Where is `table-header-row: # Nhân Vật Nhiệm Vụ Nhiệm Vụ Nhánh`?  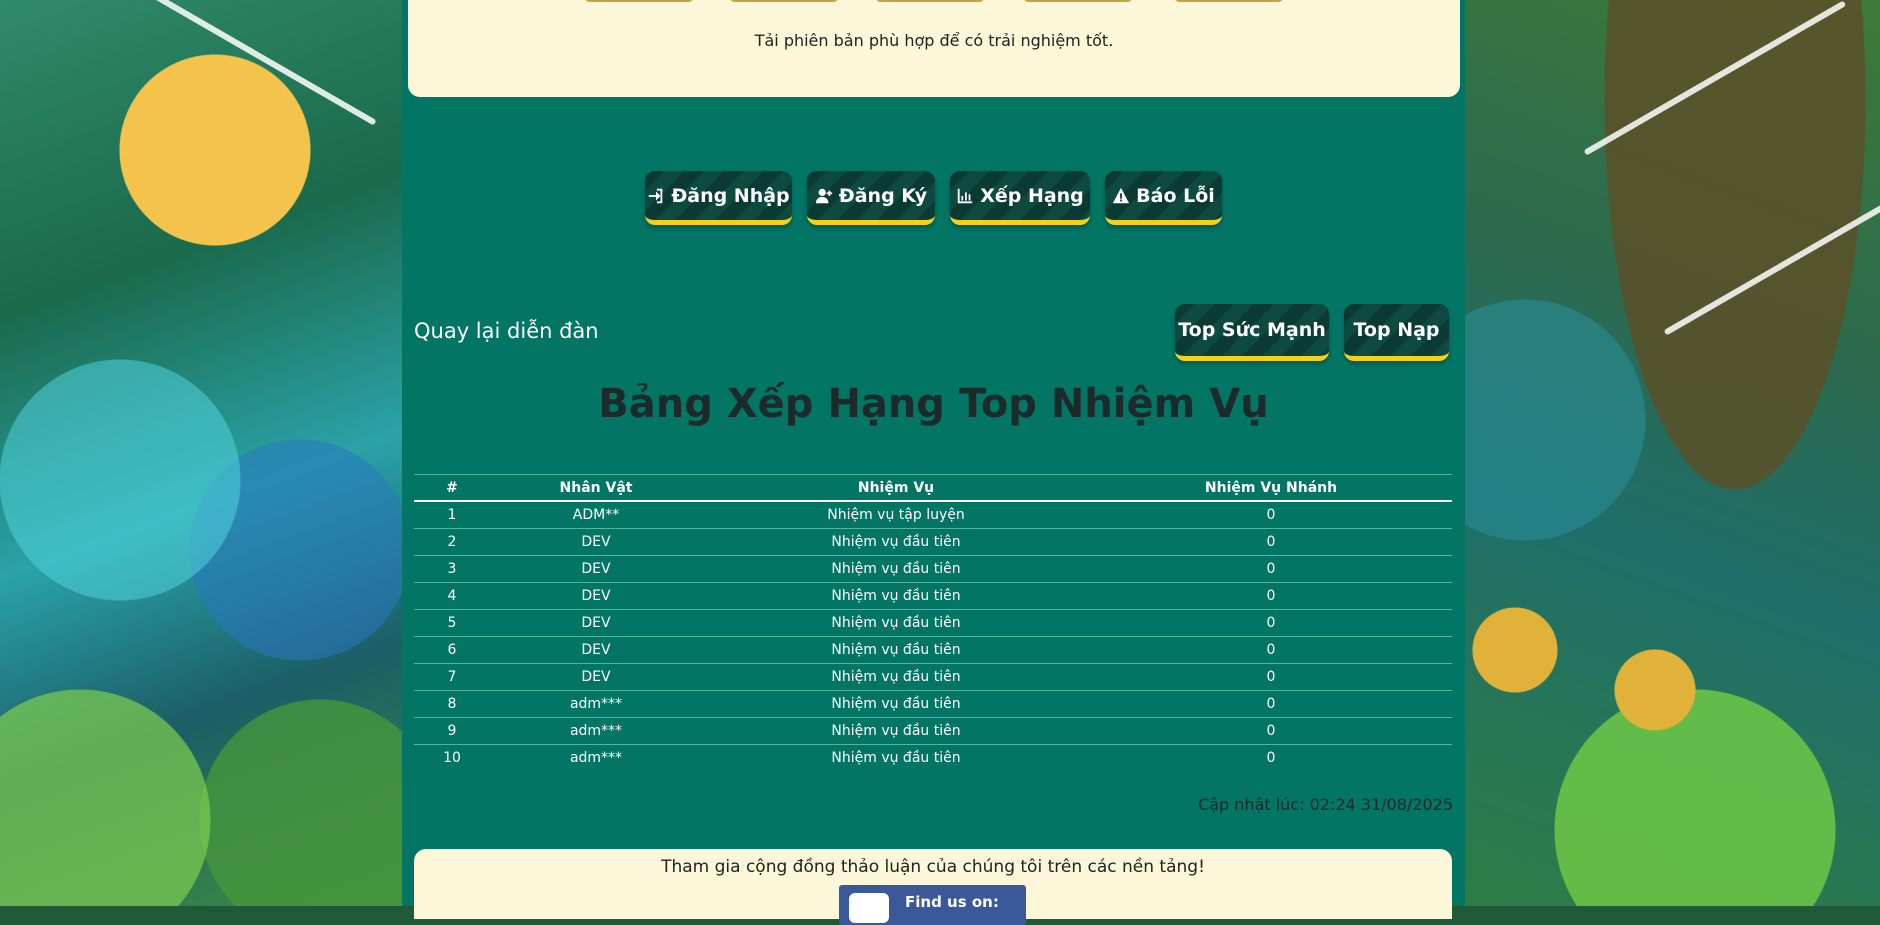 table-header-row: # Nhân Vật Nhiệm Vụ Nhiệm Vụ Nhánh is located at coordinates (933, 488).